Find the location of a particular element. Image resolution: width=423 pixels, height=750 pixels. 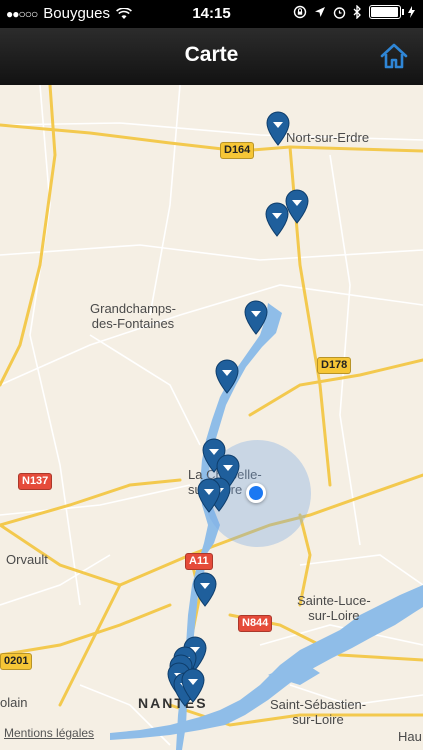

road-label-n844: N844 is located at coordinates (255, 623).